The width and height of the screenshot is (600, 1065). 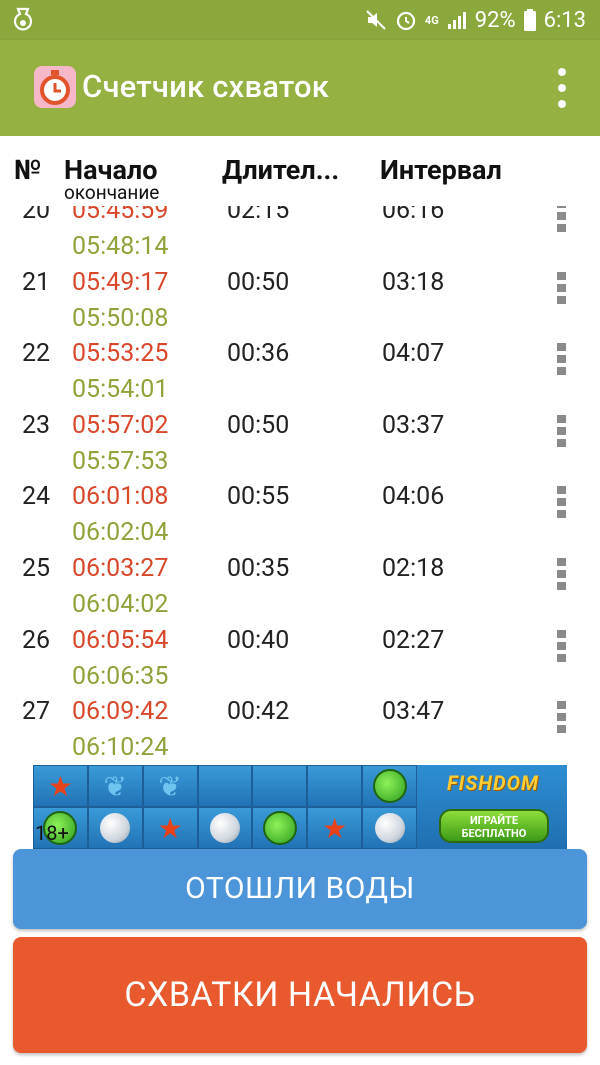 What do you see at coordinates (23, 19) in the screenshot?
I see `app-notification-icon` at bounding box center [23, 19].